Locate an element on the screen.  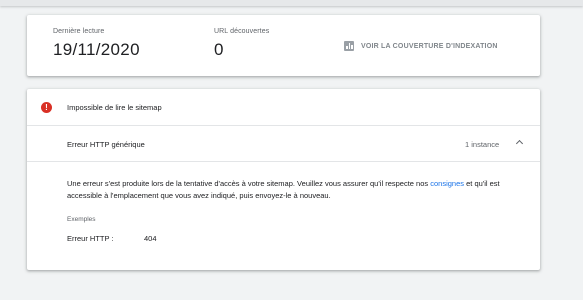
error-detail-title: Erreur HTTP générique is located at coordinates (106, 144).